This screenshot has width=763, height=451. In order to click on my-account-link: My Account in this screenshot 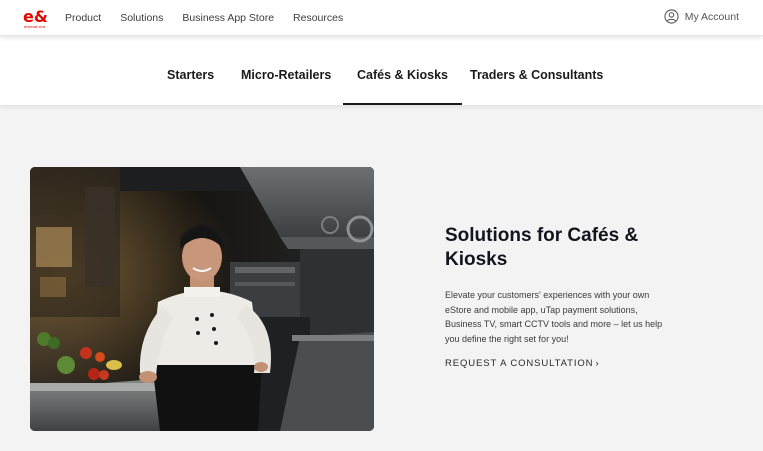, I will do `click(701, 16)`.